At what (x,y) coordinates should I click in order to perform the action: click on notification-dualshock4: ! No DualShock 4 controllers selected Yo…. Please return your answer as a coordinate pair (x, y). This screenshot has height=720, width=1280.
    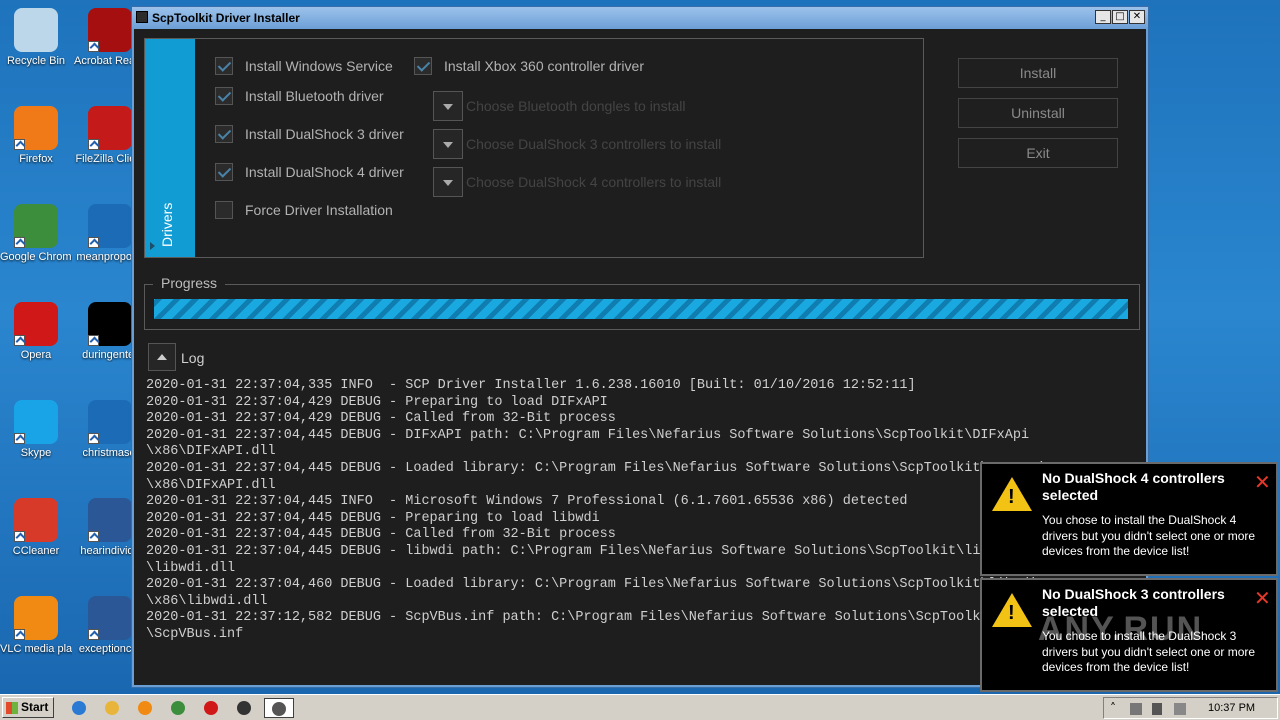
    Looking at the image, I should click on (1129, 519).